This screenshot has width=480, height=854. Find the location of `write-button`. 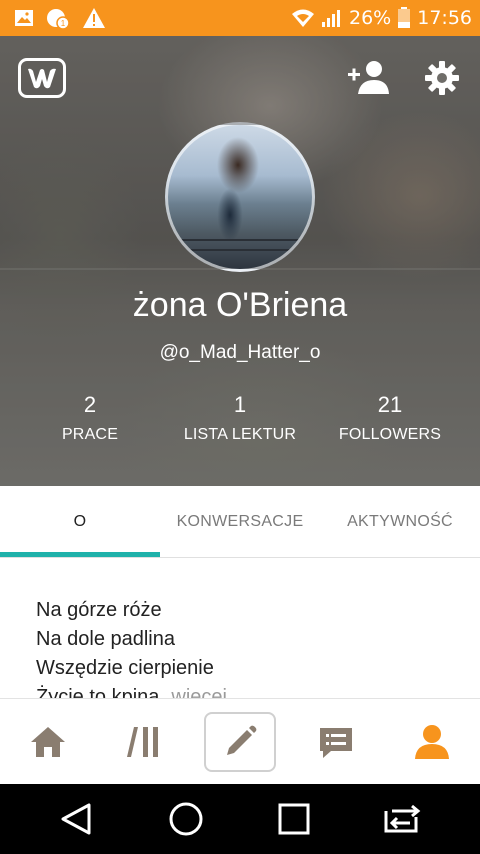

write-button is located at coordinates (240, 742).